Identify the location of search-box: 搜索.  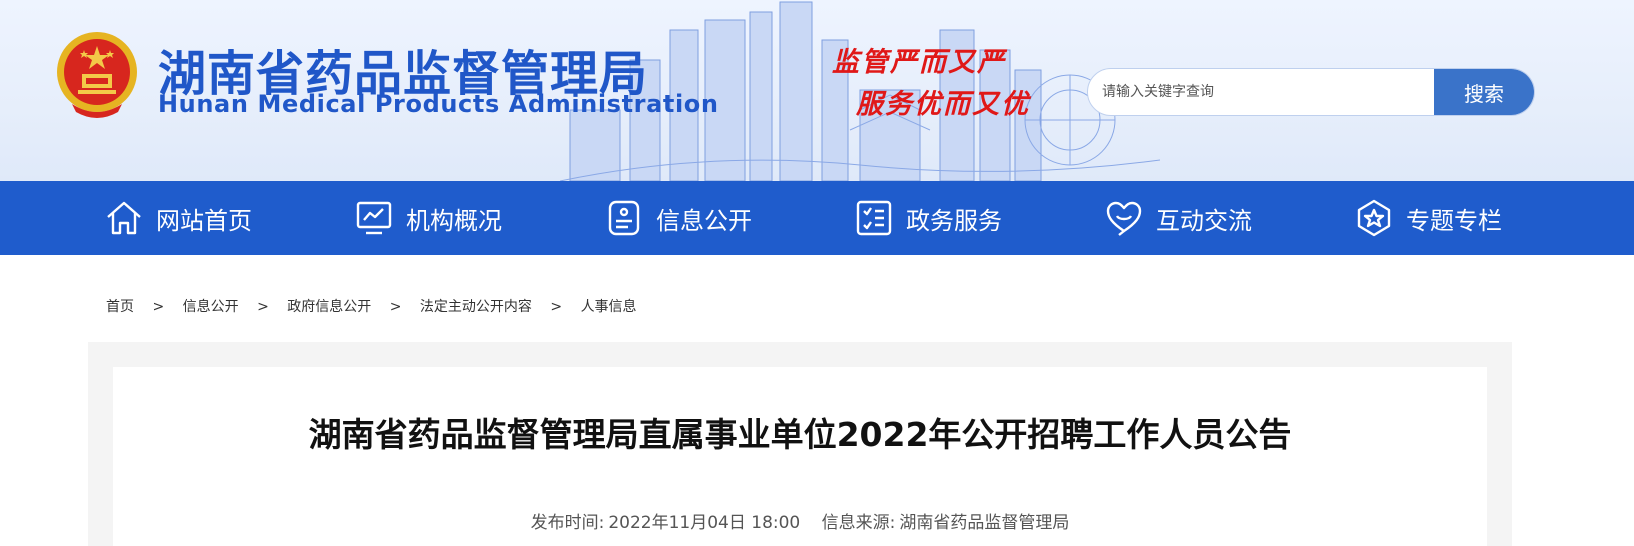
(1311, 92).